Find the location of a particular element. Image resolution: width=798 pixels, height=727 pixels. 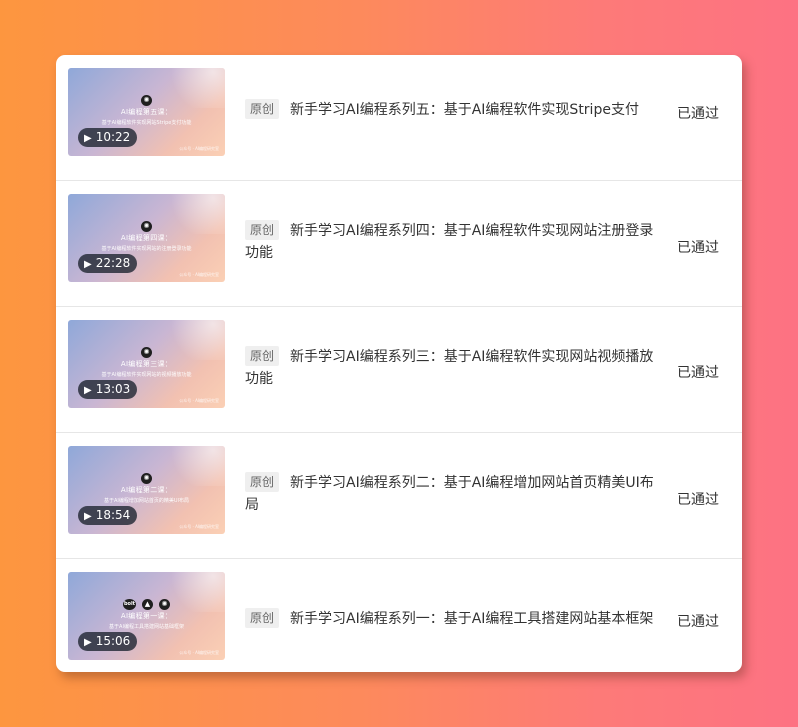

video-title-block: 原创 新手学习AI编程系列一：基于AI编程工具搭建网站基本框架 is located at coordinates (450, 619).